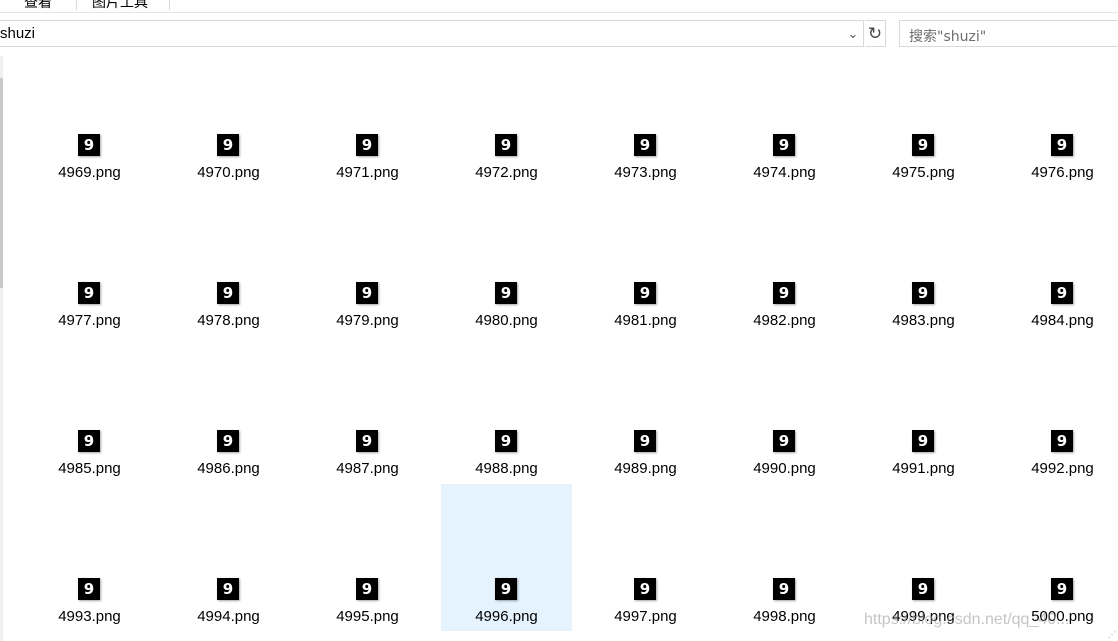  I want to click on file-item: 9 4973.png, so click(645, 141).